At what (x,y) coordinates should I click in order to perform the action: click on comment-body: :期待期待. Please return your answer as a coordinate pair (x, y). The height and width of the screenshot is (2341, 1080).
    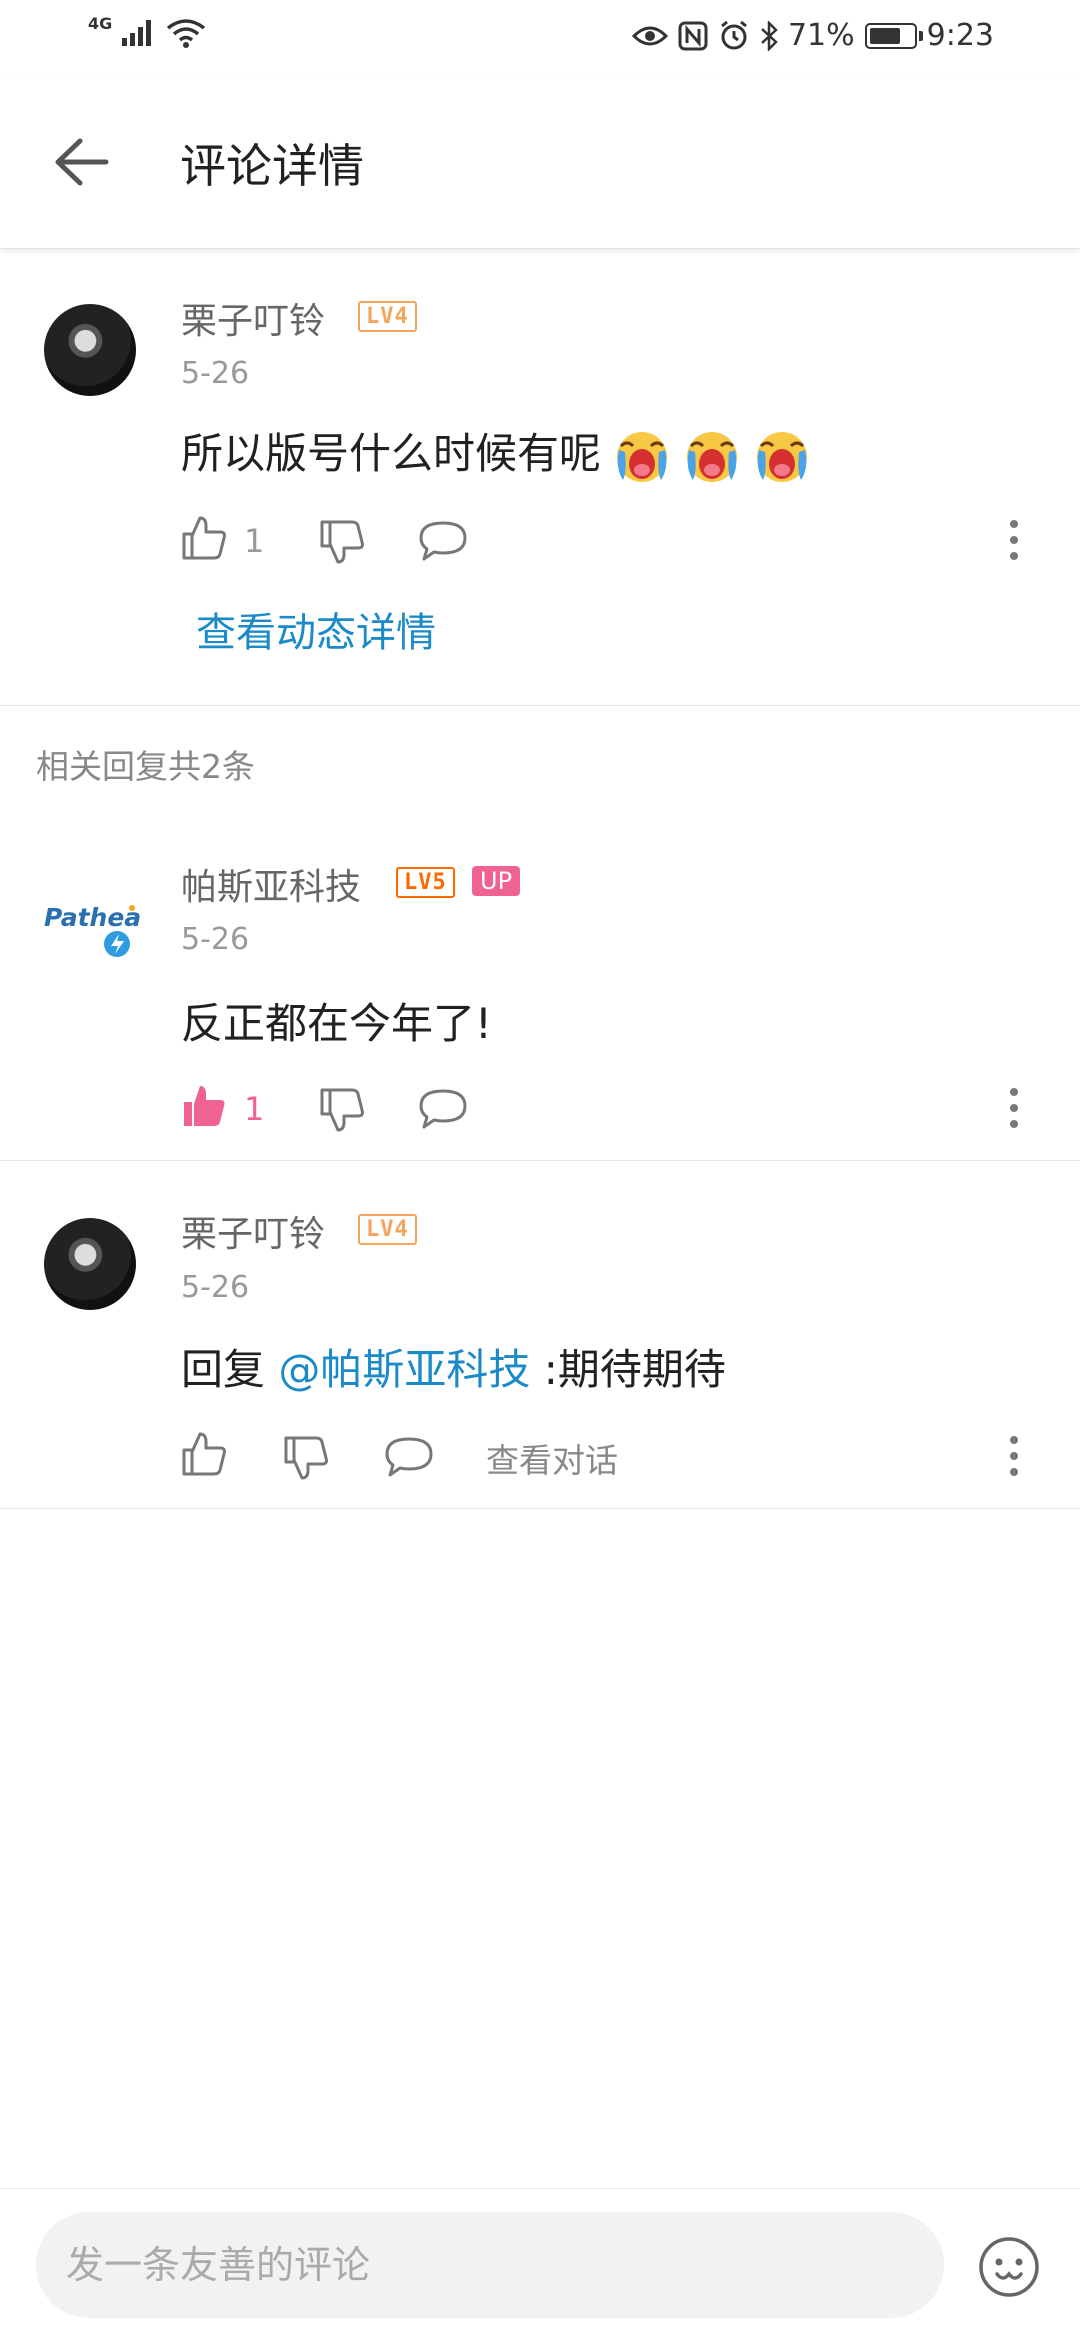
    Looking at the image, I should click on (634, 1369).